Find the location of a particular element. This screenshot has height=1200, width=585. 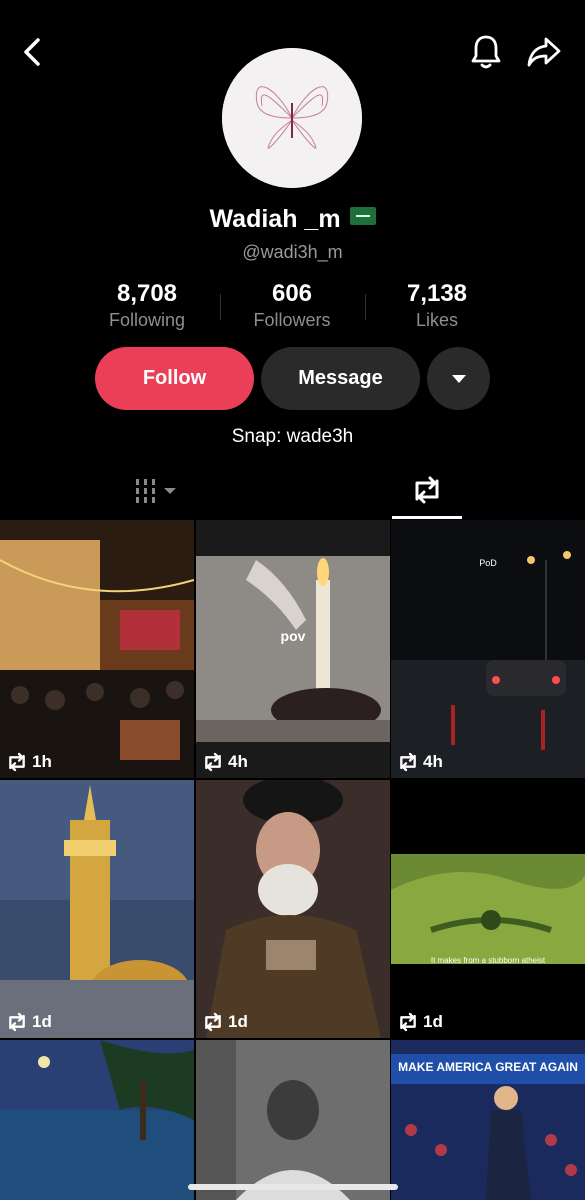

display-name: Wadiah _m is located at coordinates (292, 219).